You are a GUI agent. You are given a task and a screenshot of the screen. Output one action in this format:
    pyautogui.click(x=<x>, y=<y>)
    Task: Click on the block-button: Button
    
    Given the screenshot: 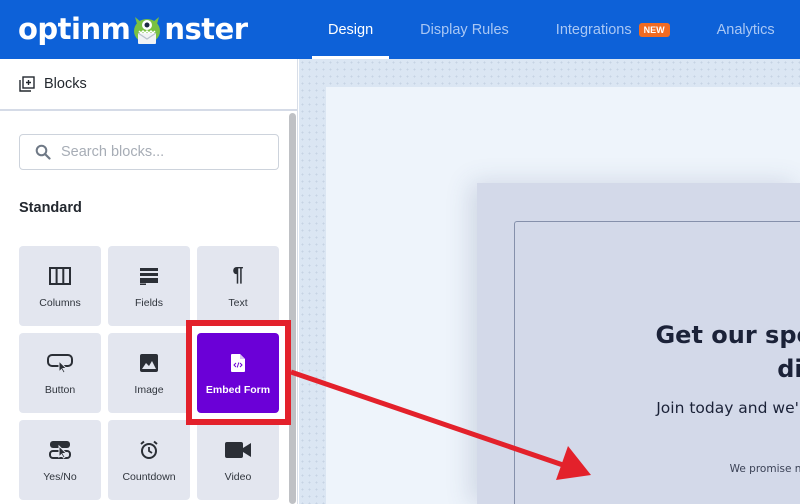 What is the action you would take?
    pyautogui.click(x=60, y=373)
    